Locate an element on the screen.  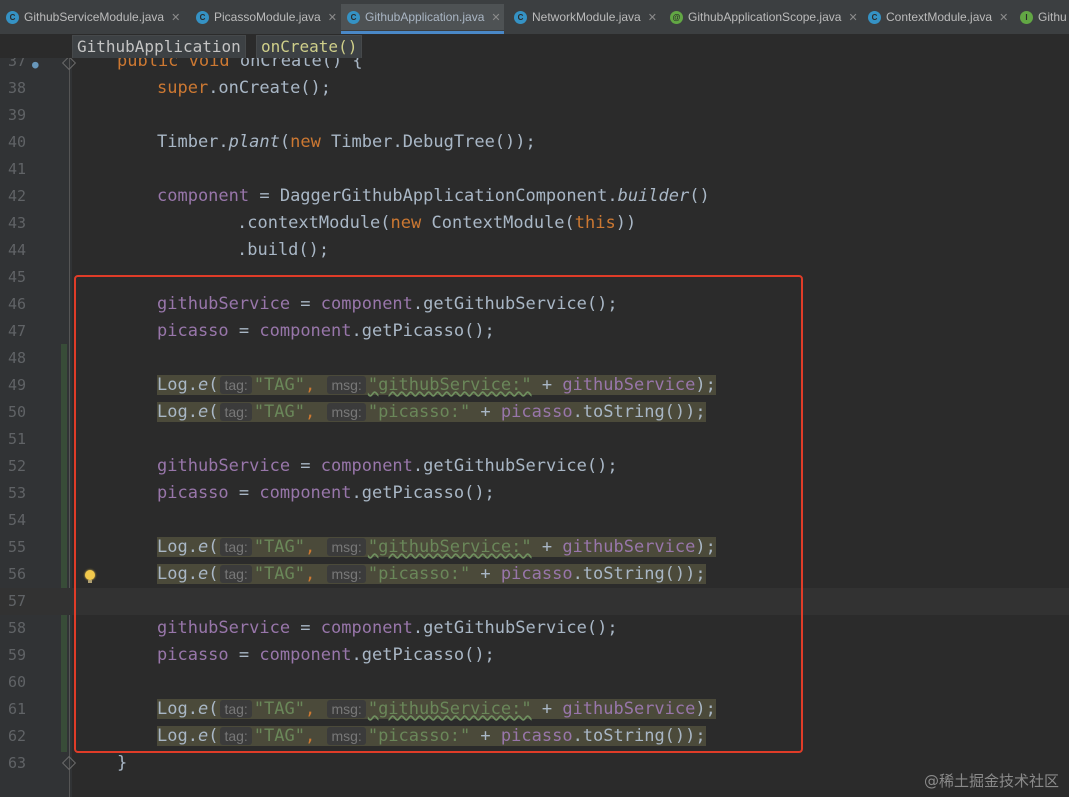
code-token: )) is located at coordinates (626, 223).